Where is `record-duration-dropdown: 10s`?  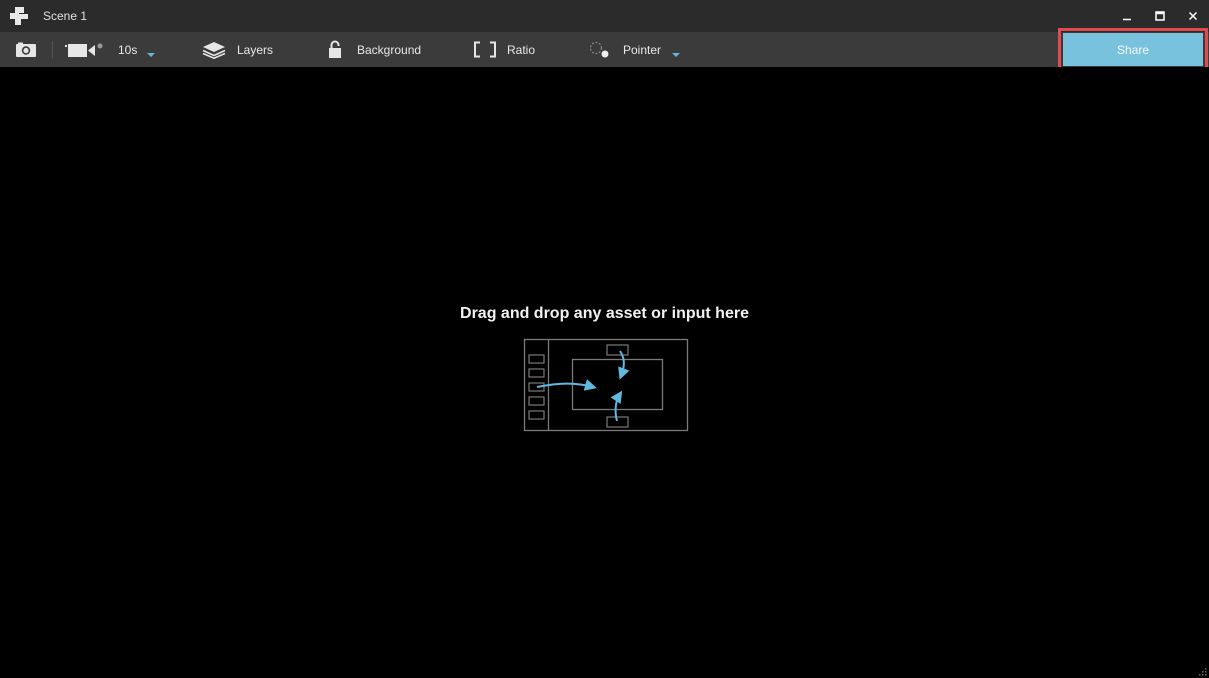
record-duration-dropdown: 10s is located at coordinates (127, 49).